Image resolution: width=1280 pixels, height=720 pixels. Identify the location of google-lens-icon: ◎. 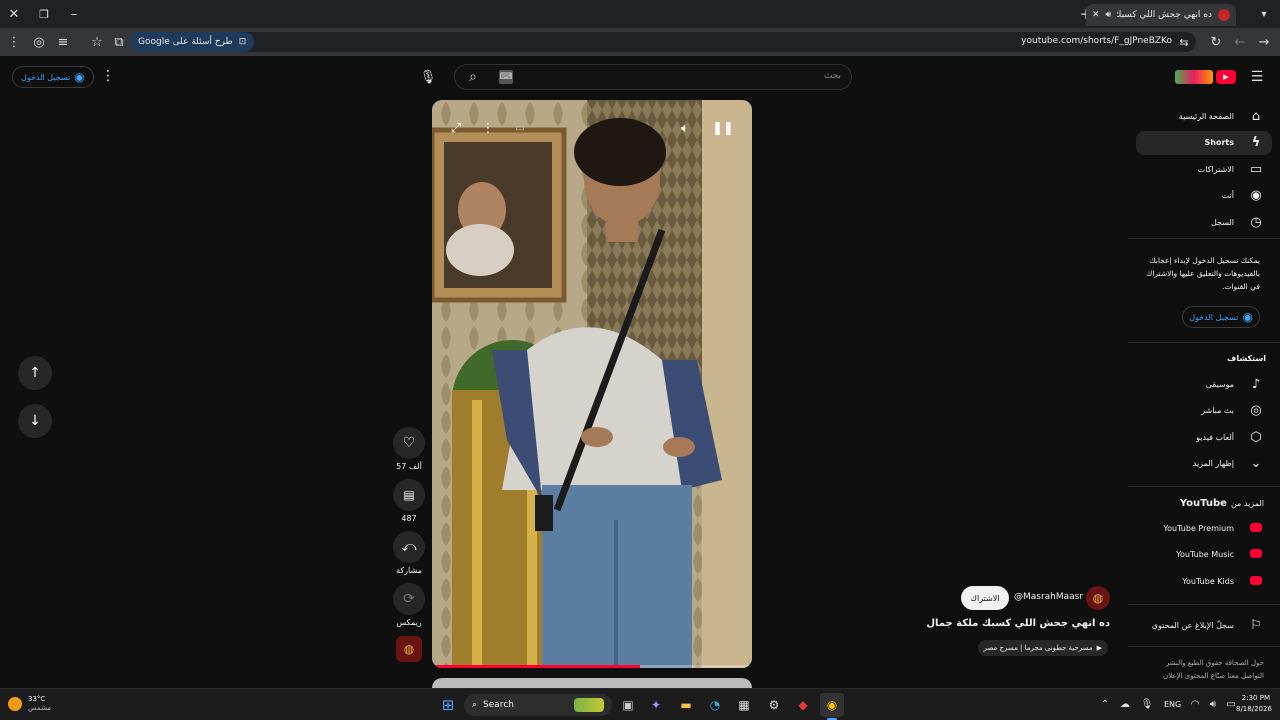
(39, 42).